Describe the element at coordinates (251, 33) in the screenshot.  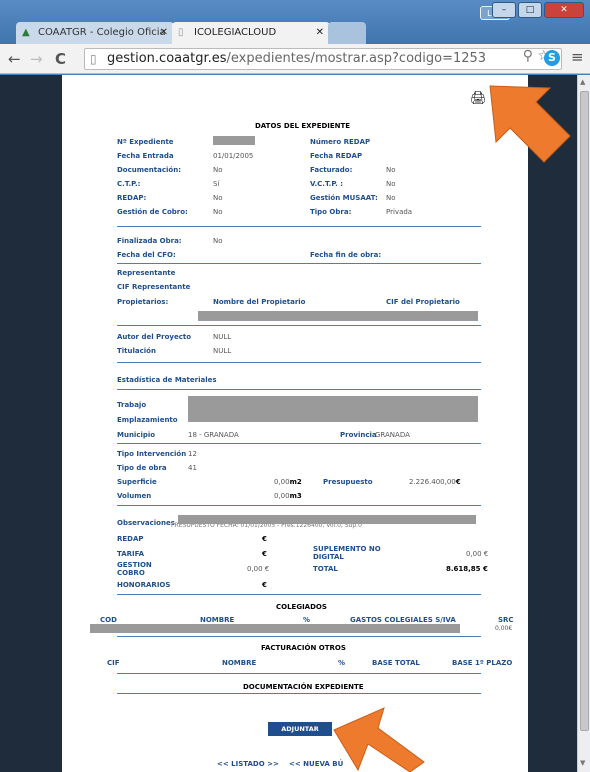
I see `tab-icolegiacloud: ▯ ICOLEGIACLOUD ✕` at that location.